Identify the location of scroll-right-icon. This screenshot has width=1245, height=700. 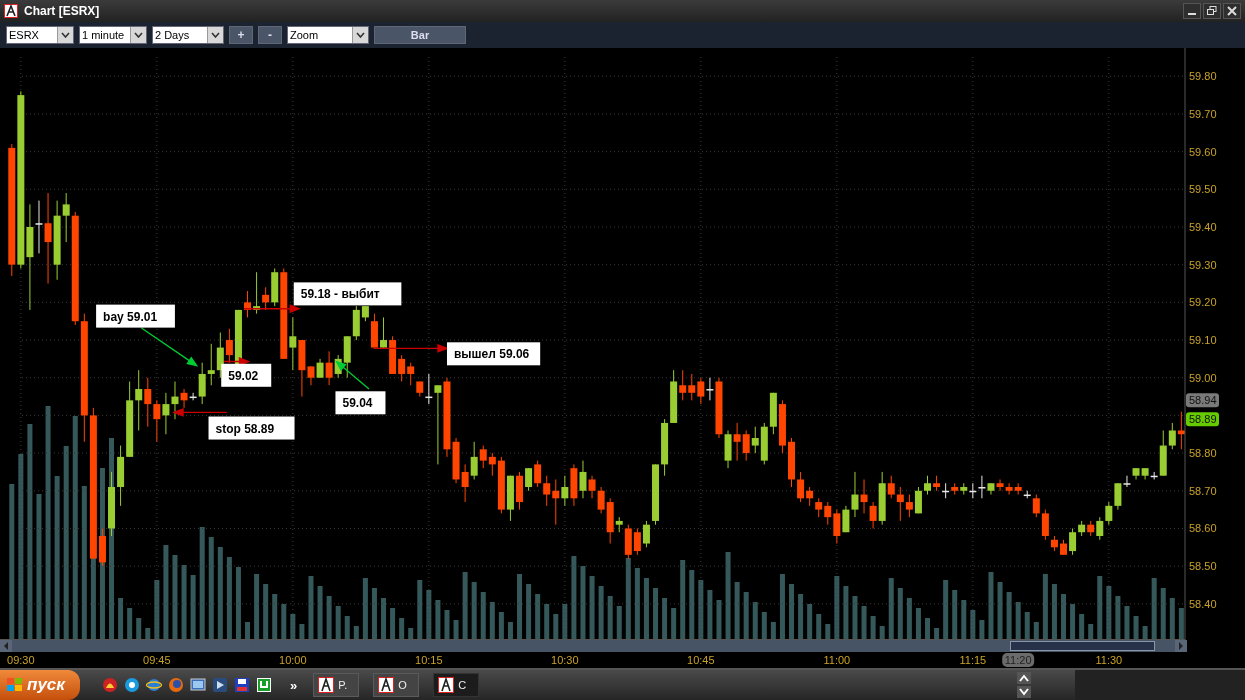
(1181, 646).